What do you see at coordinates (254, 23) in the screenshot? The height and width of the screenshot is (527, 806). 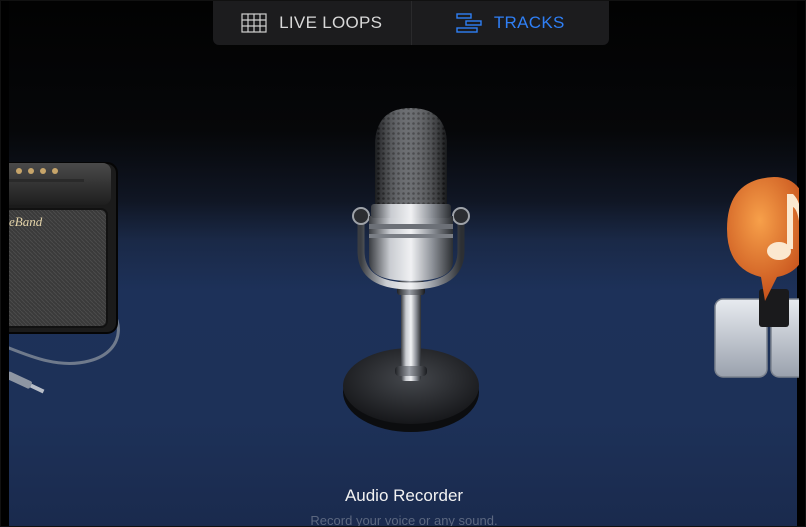 I see `grid-icon` at bounding box center [254, 23].